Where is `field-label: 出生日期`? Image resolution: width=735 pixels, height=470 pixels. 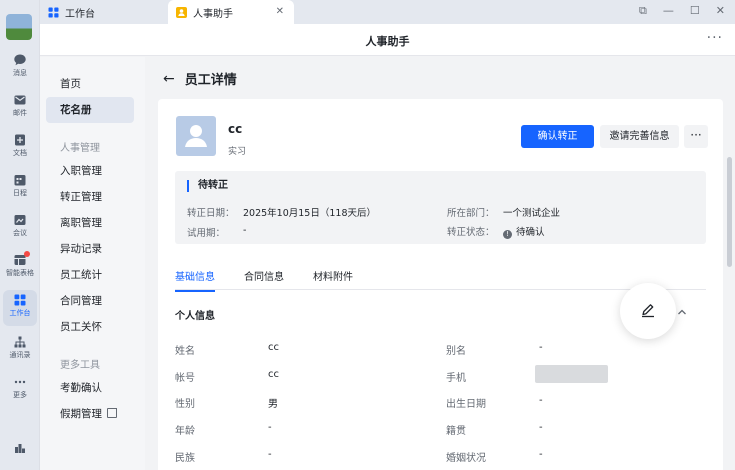 field-label: 出生日期 is located at coordinates (466, 404).